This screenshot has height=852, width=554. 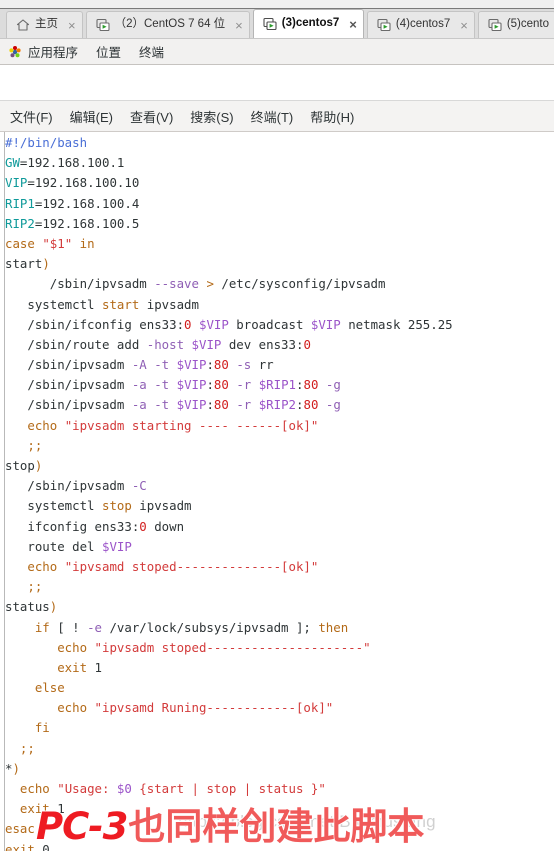 What do you see at coordinates (139, 365) in the screenshot?
I see `code-token: -A` at bounding box center [139, 365].